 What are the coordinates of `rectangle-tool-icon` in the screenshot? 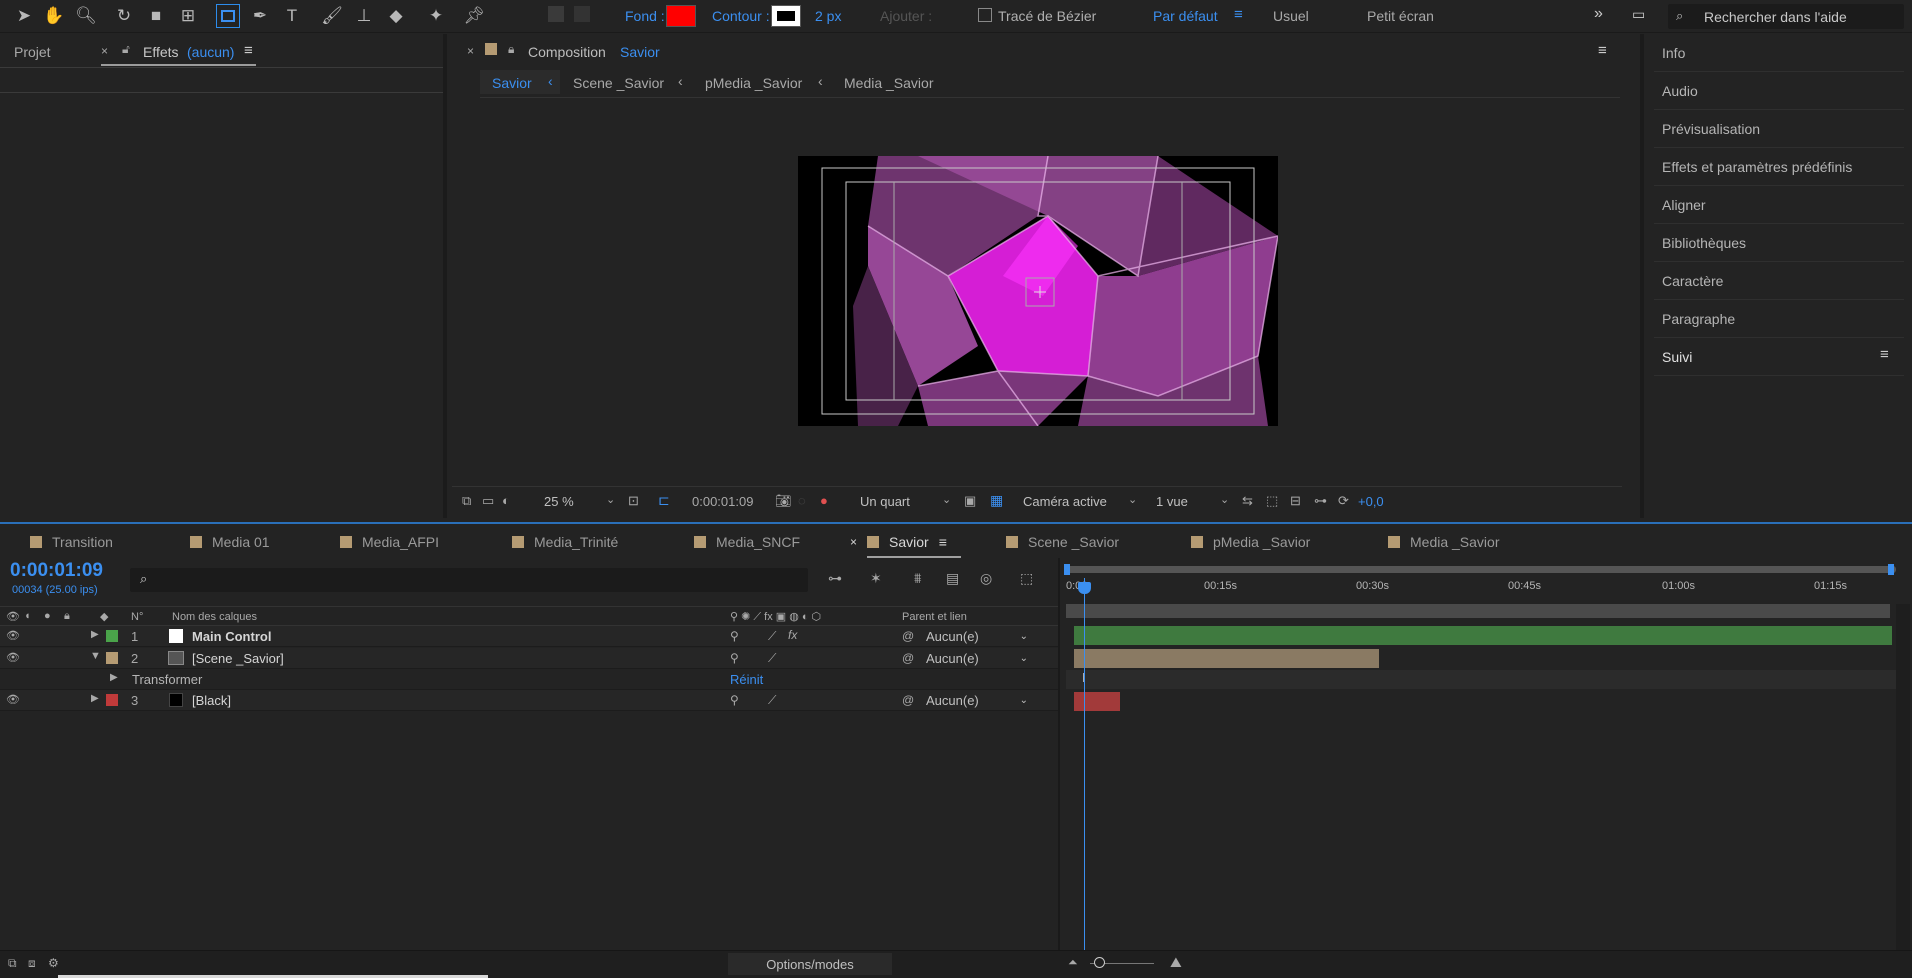 It's located at (228, 16).